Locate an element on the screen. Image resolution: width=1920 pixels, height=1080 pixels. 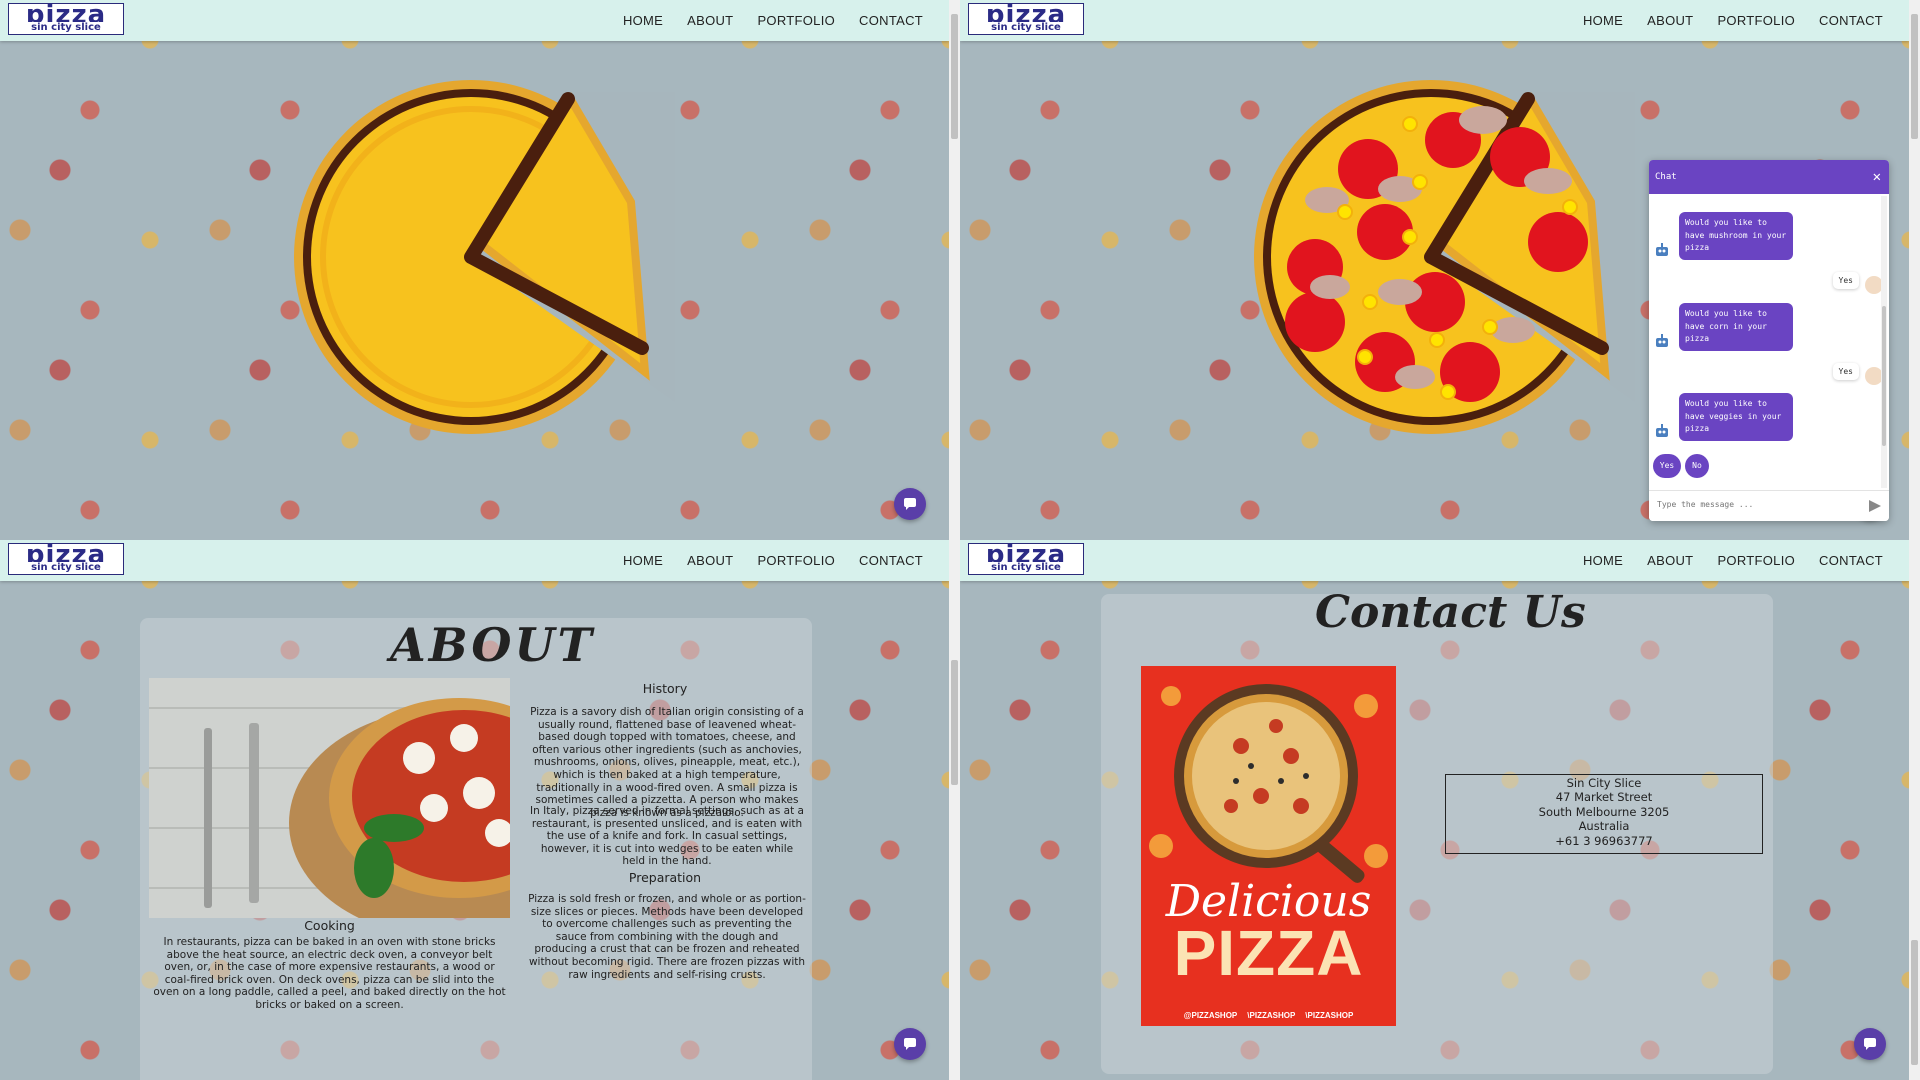
history-heading: History is located at coordinates (665, 688).